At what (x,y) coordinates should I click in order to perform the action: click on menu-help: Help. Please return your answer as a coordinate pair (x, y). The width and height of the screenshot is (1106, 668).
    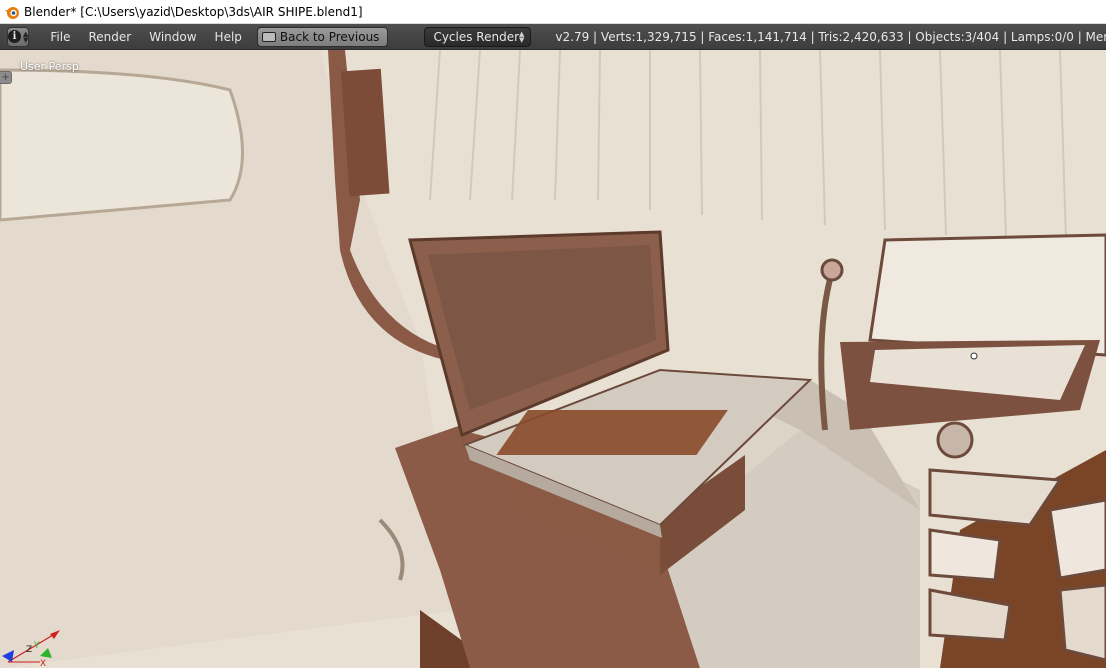
    Looking at the image, I should click on (228, 37).